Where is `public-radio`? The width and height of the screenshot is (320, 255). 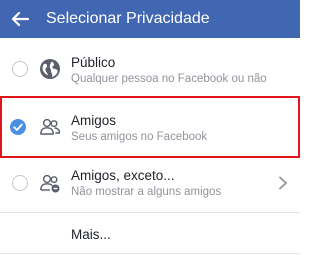
public-radio is located at coordinates (20, 69).